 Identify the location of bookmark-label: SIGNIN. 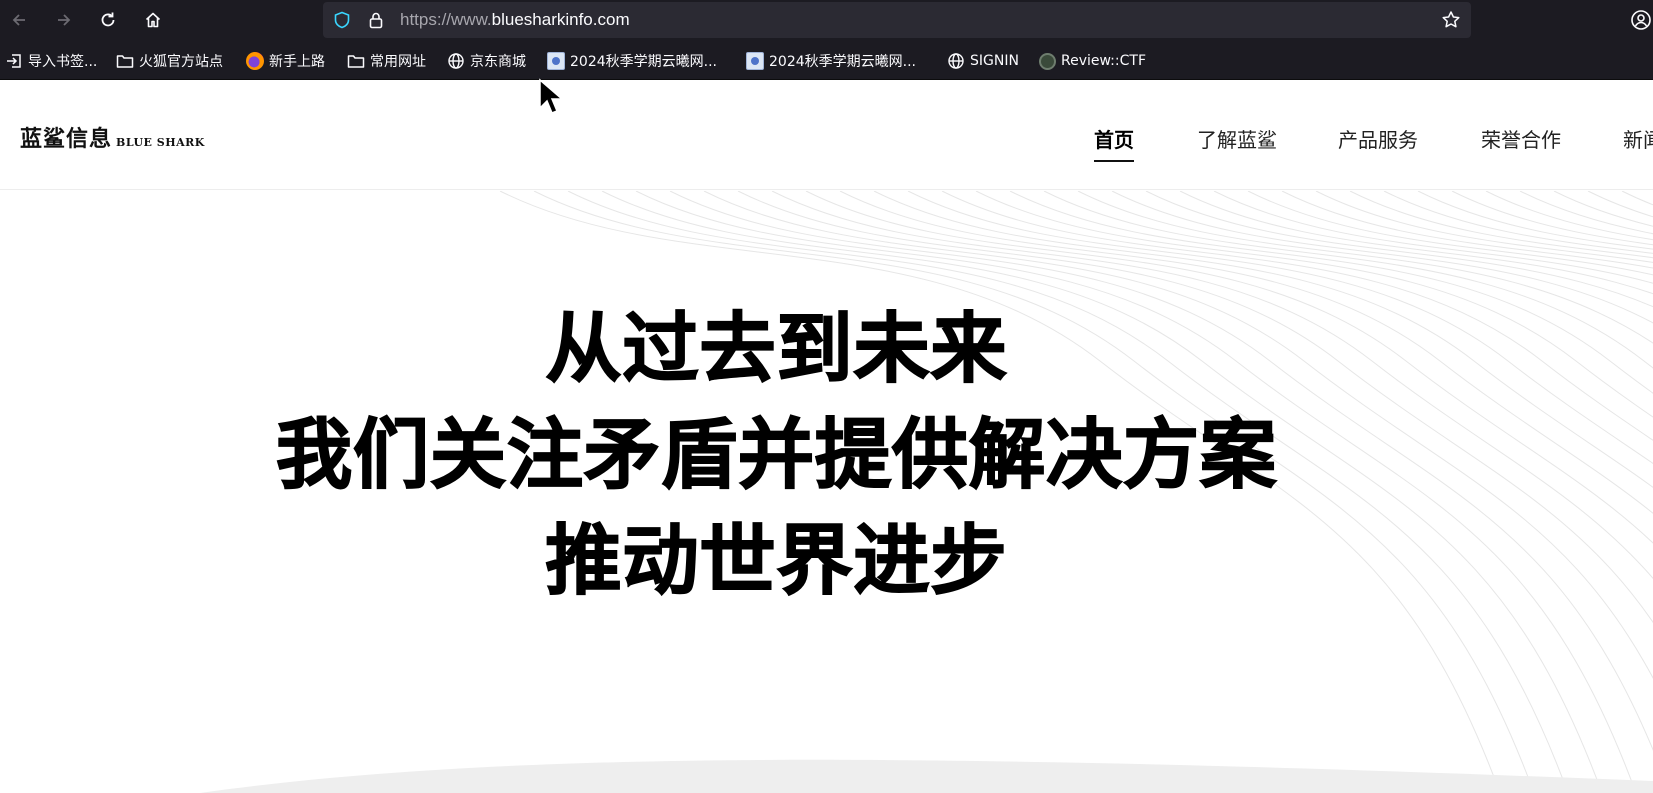
(994, 61).